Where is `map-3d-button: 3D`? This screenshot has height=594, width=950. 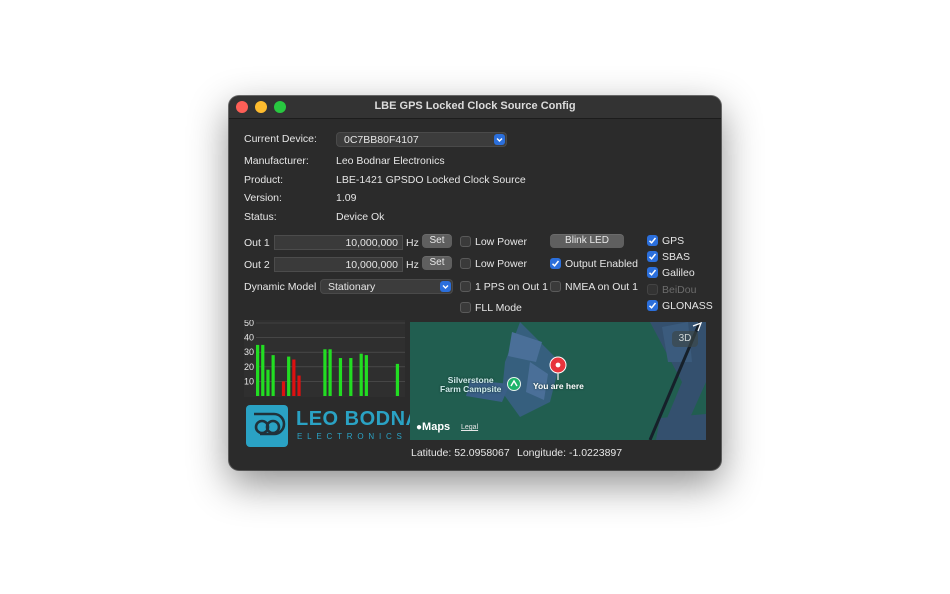 map-3d-button: 3D is located at coordinates (685, 339).